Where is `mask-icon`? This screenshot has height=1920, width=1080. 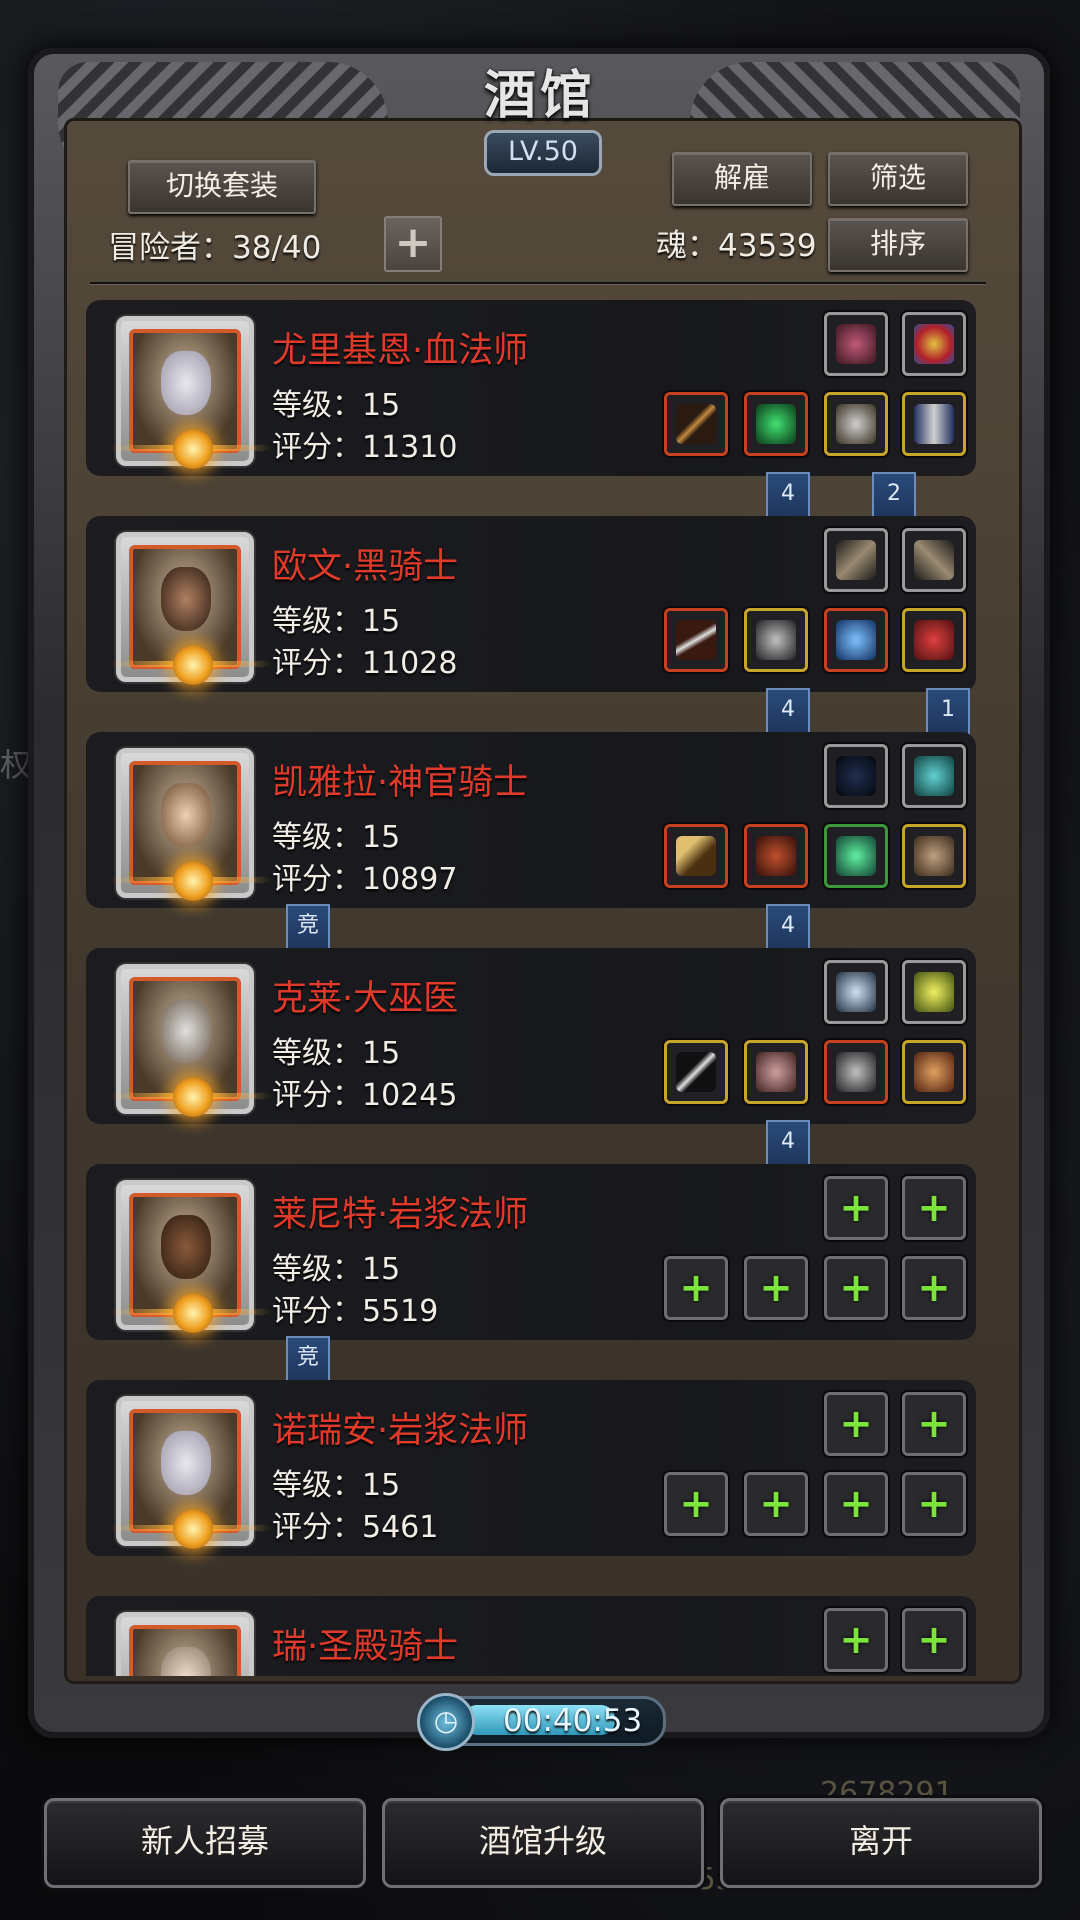
mask-icon is located at coordinates (934, 856).